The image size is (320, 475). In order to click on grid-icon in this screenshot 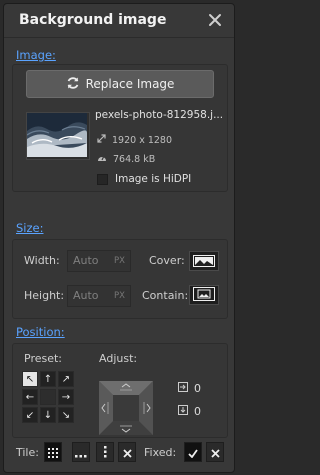, I will do `click(53, 452)`.